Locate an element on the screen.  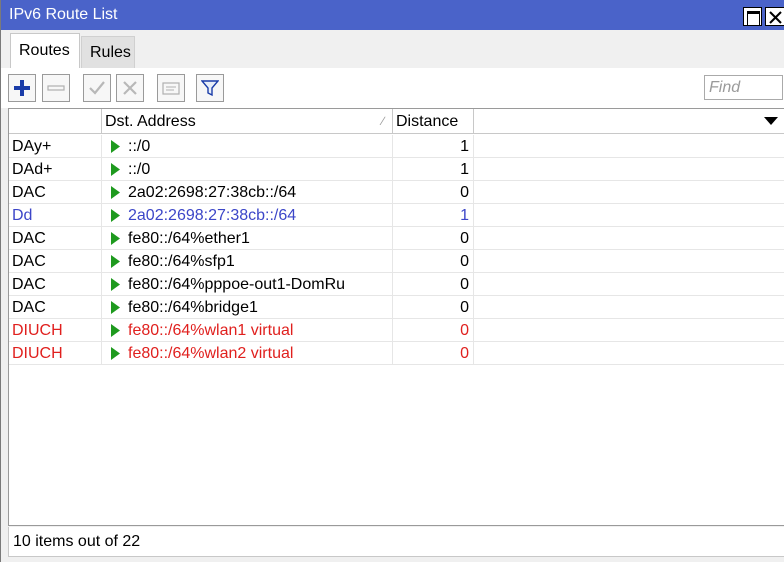
remove-button is located at coordinates (56, 88).